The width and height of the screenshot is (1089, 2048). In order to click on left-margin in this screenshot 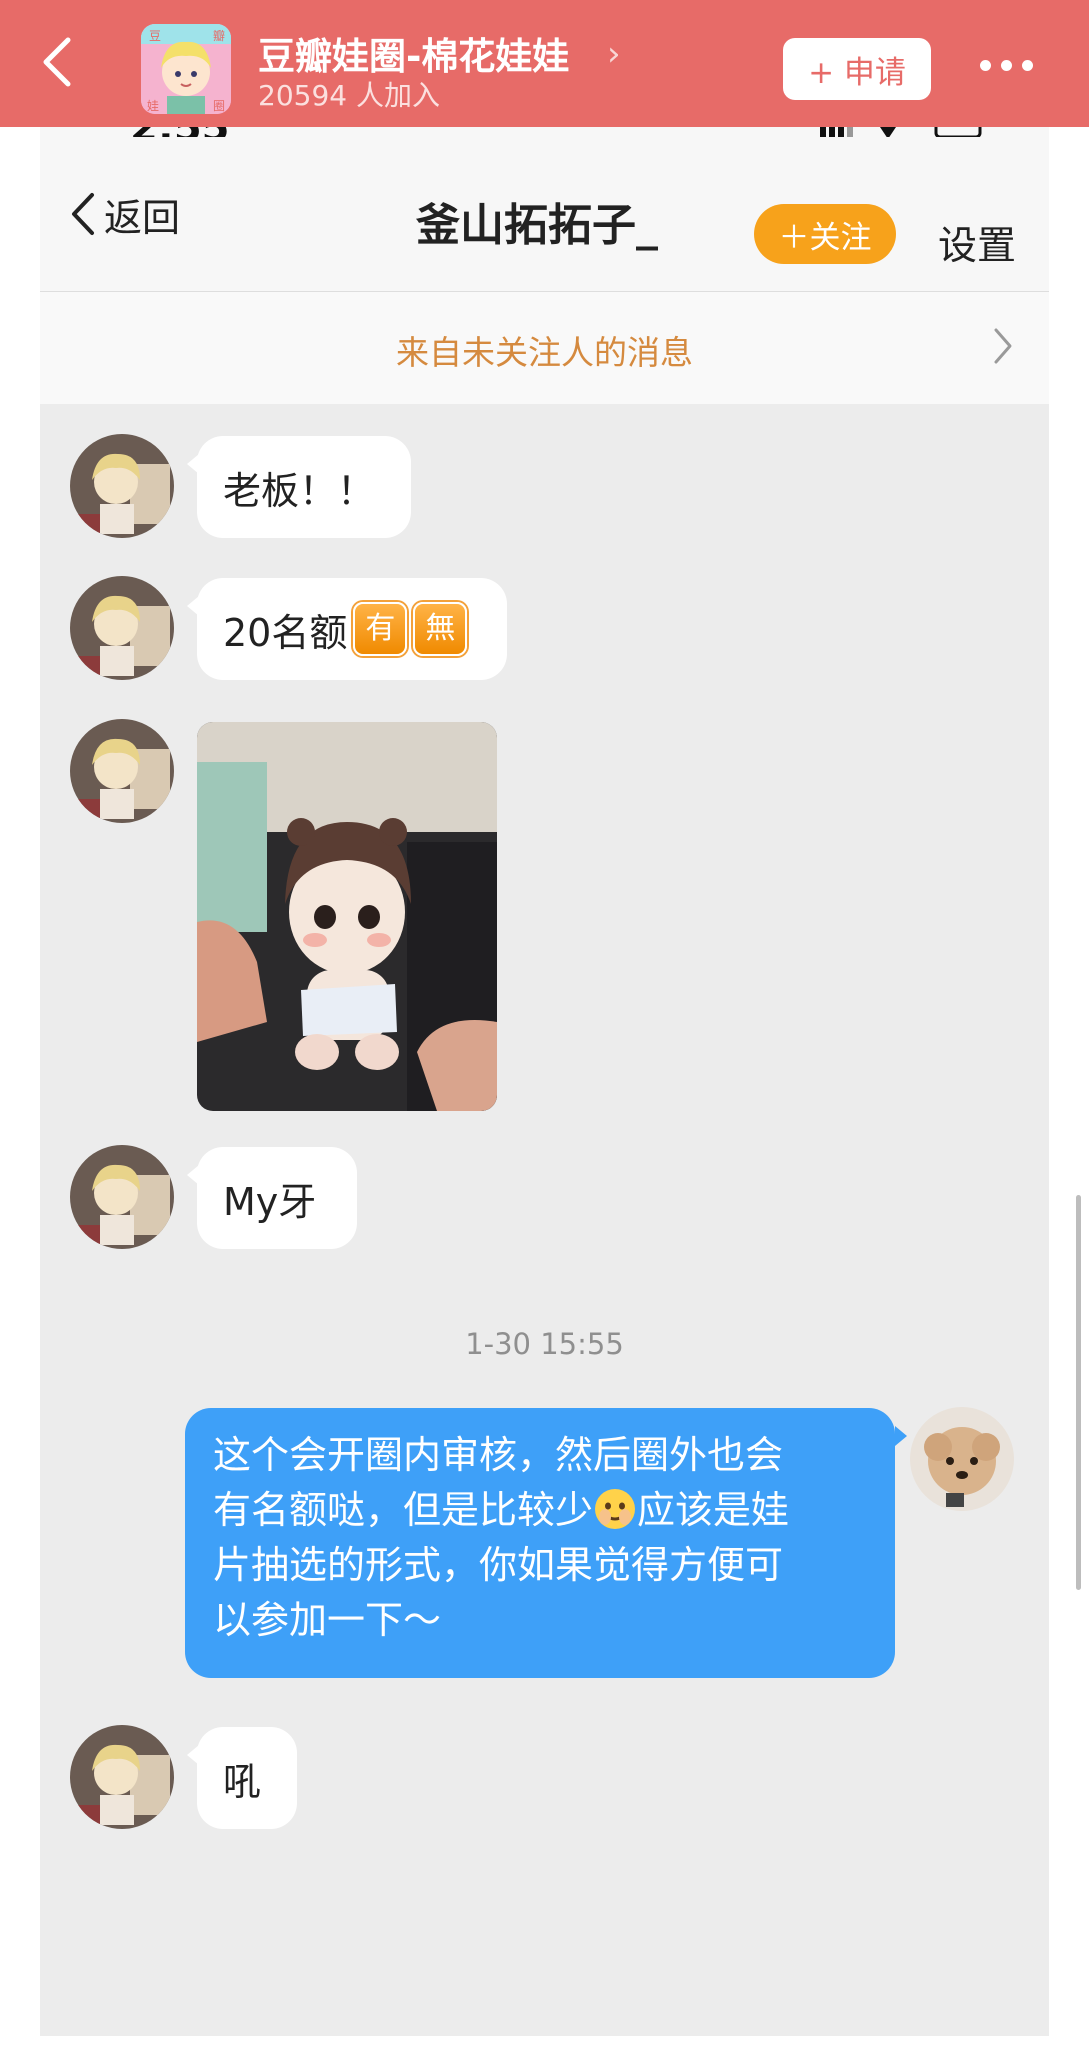, I will do `click(20, 1087)`.